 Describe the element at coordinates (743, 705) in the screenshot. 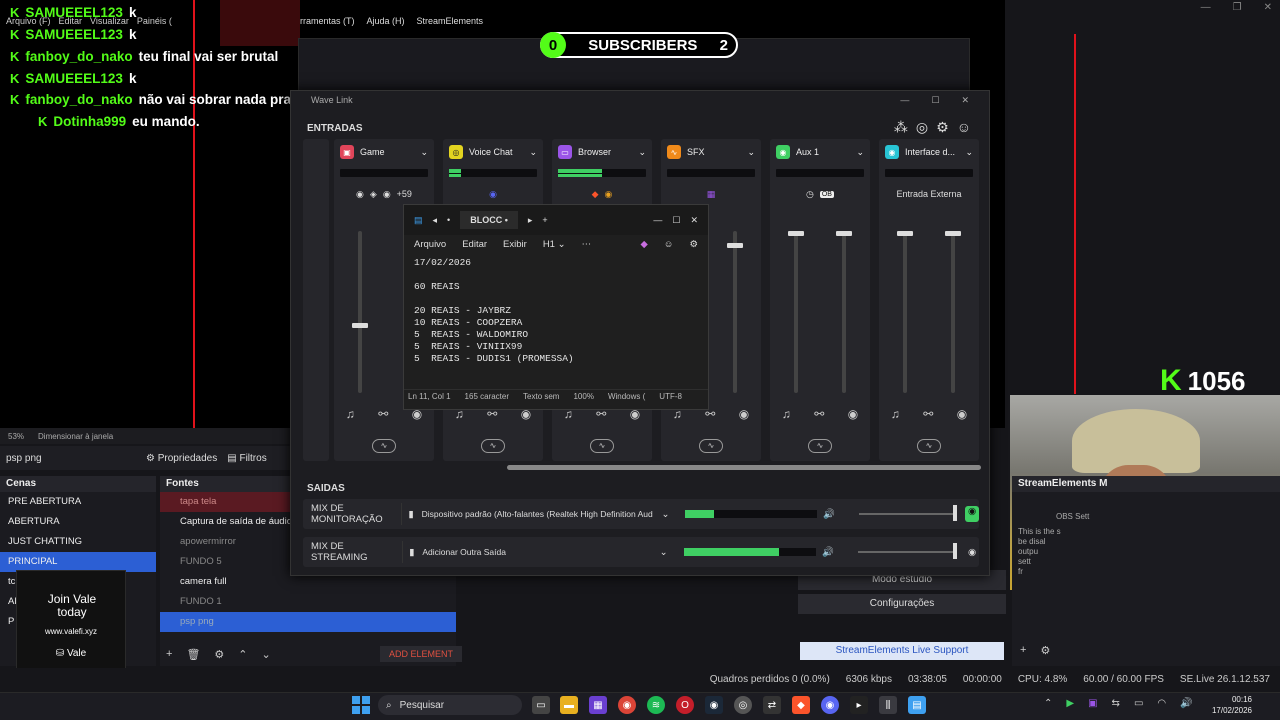

I see `obs-icon: ◎` at that location.